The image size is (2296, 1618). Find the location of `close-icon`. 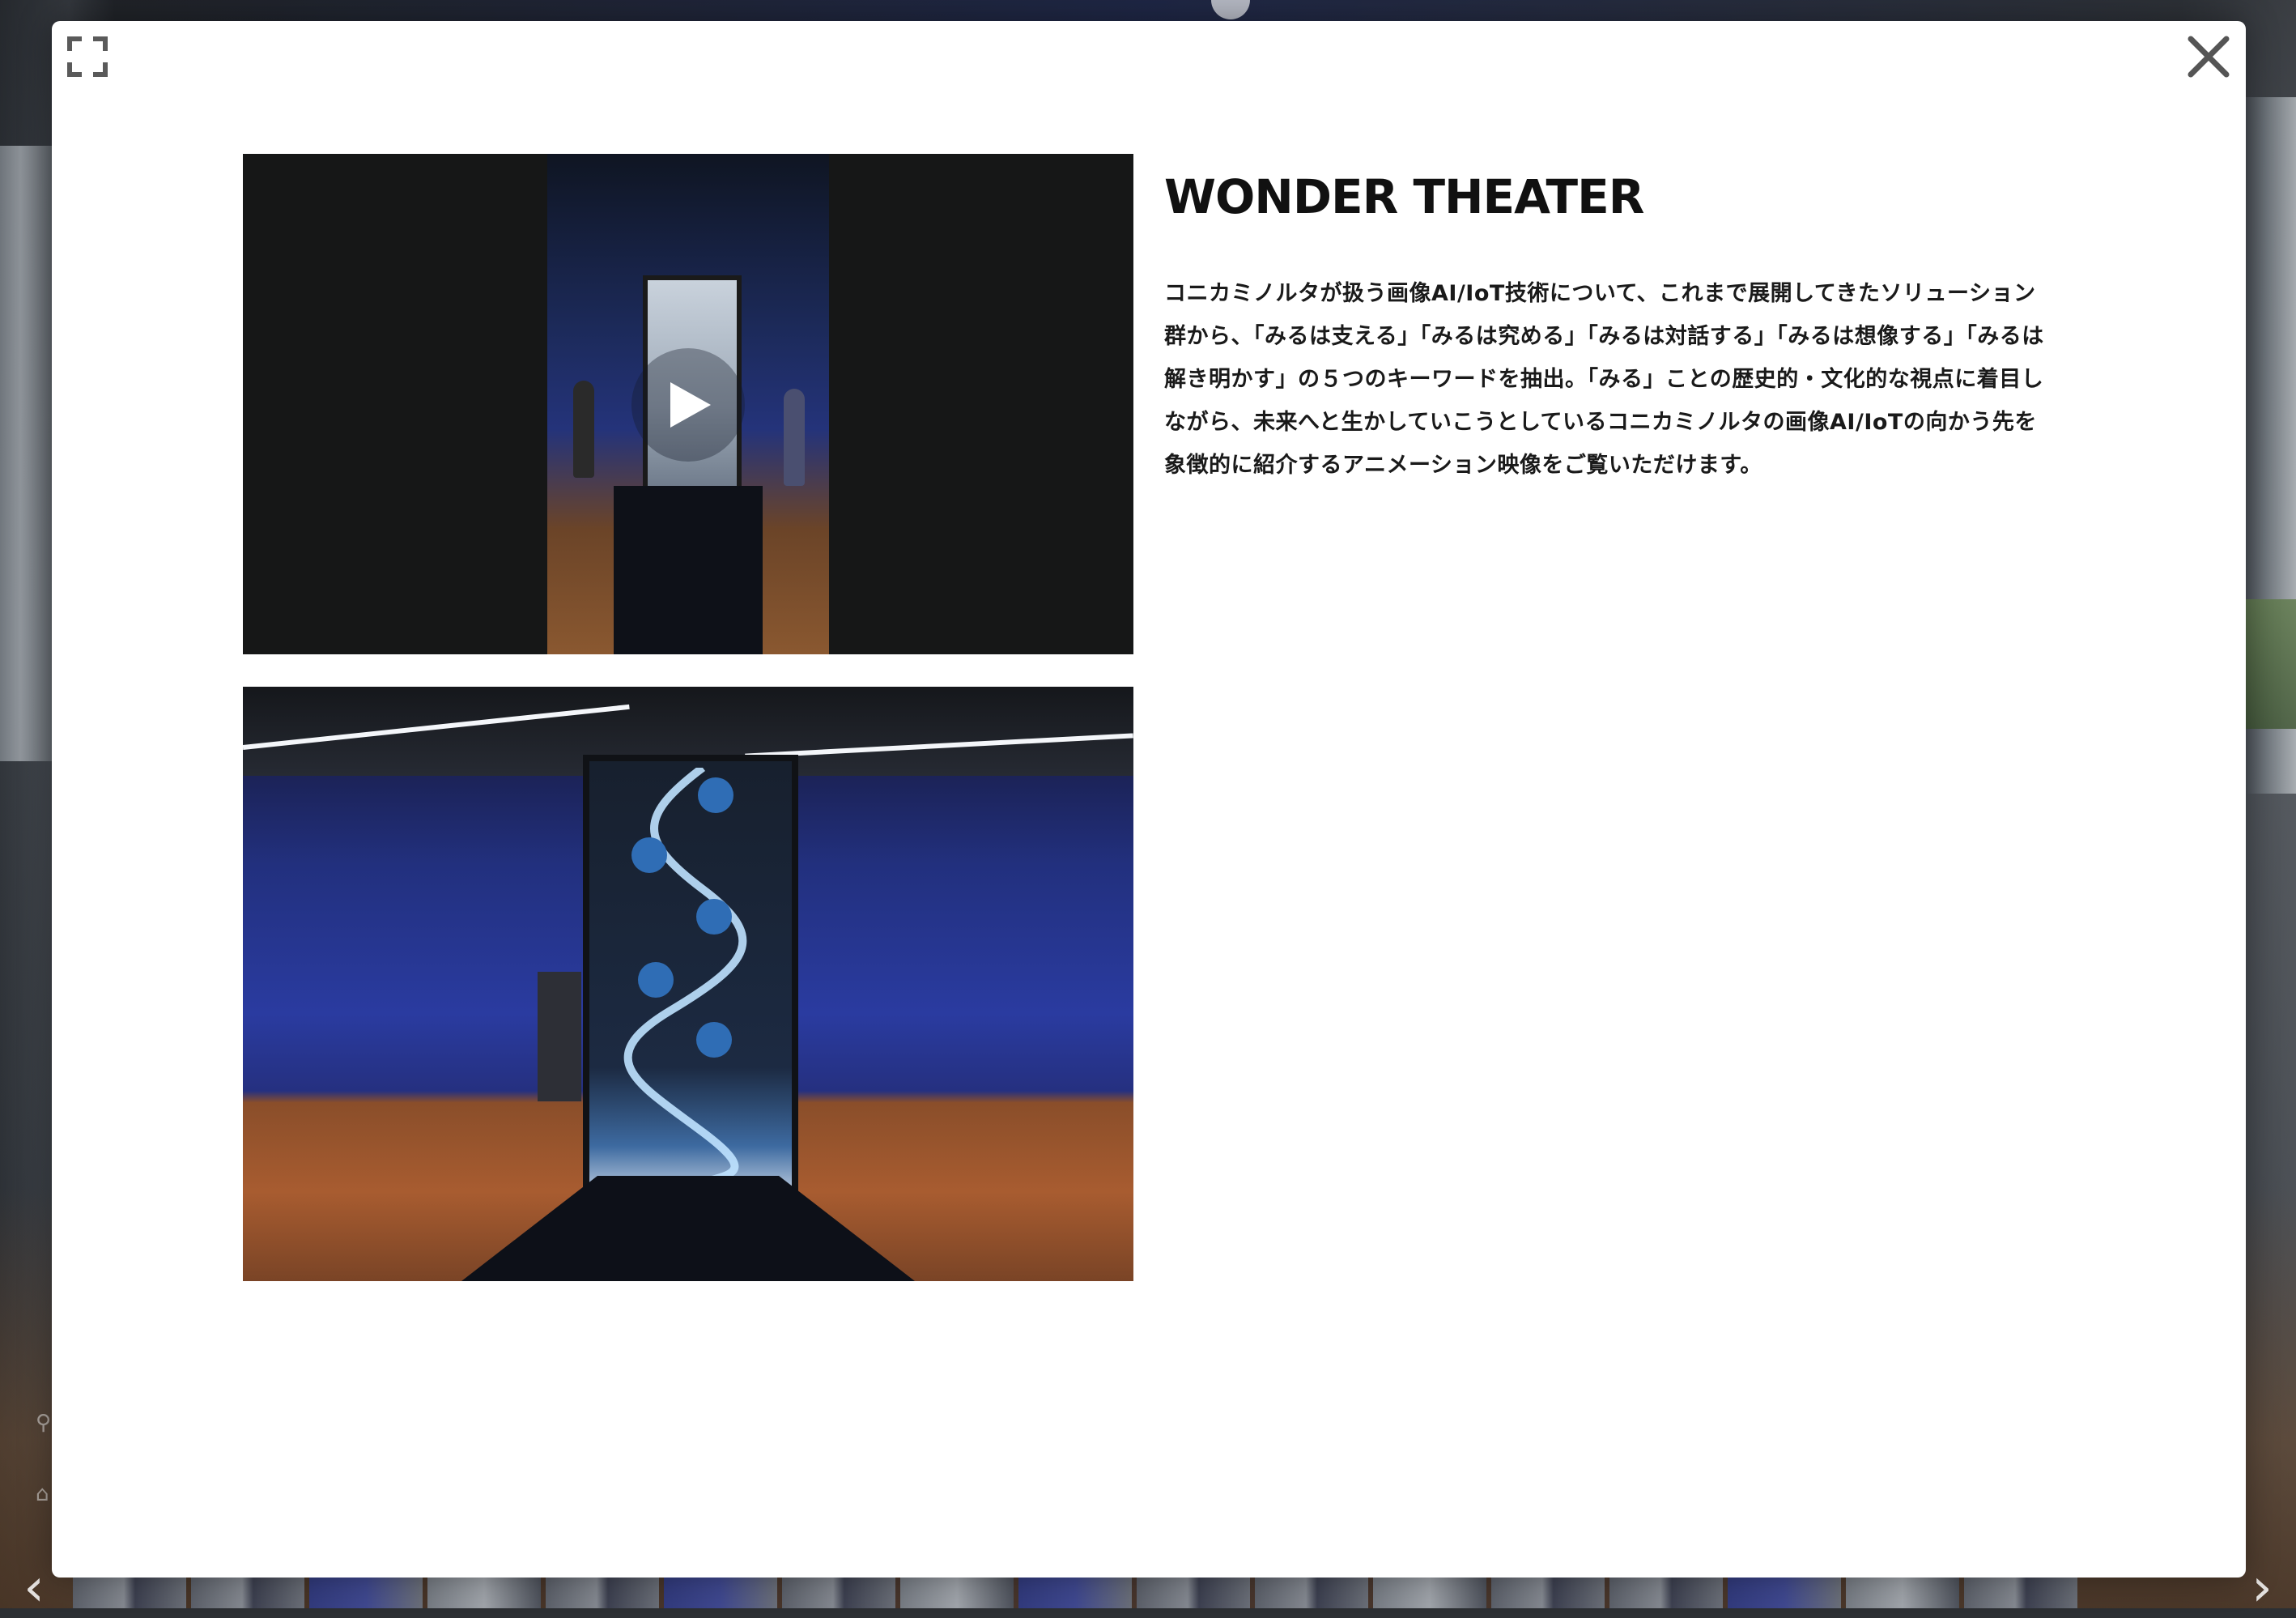

close-icon is located at coordinates (2209, 57).